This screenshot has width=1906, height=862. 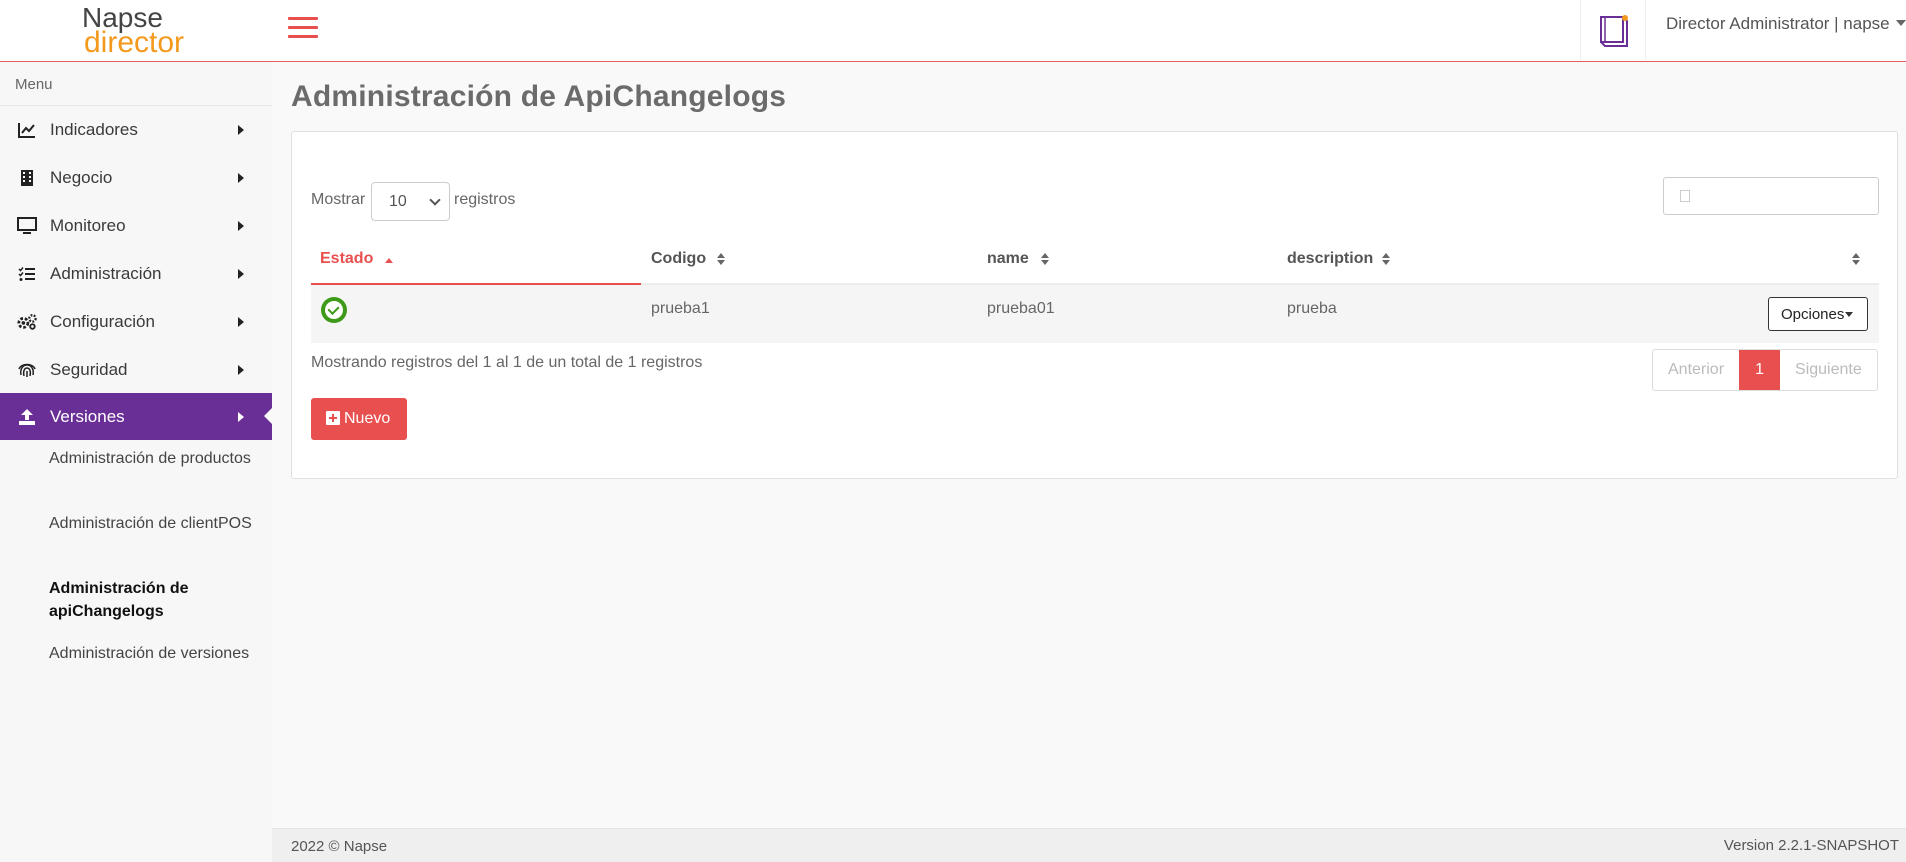 What do you see at coordinates (338, 199) in the screenshot?
I see `length-prefix-label: Mostrar` at bounding box center [338, 199].